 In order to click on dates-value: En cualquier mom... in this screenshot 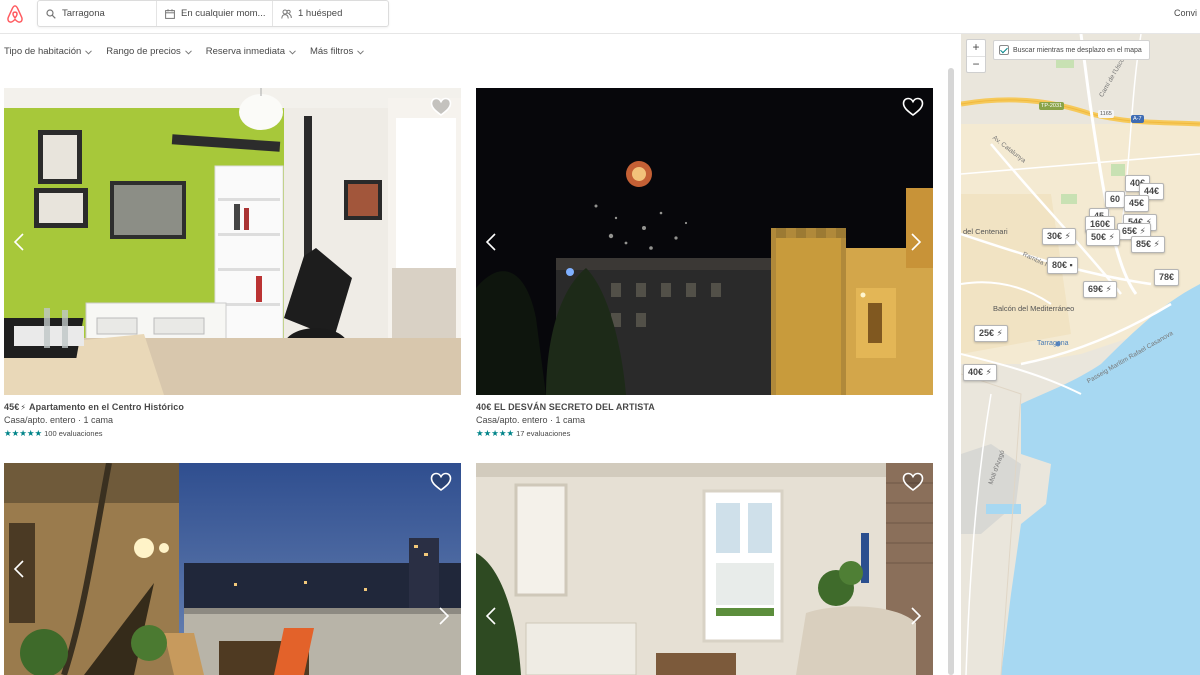, I will do `click(223, 13)`.